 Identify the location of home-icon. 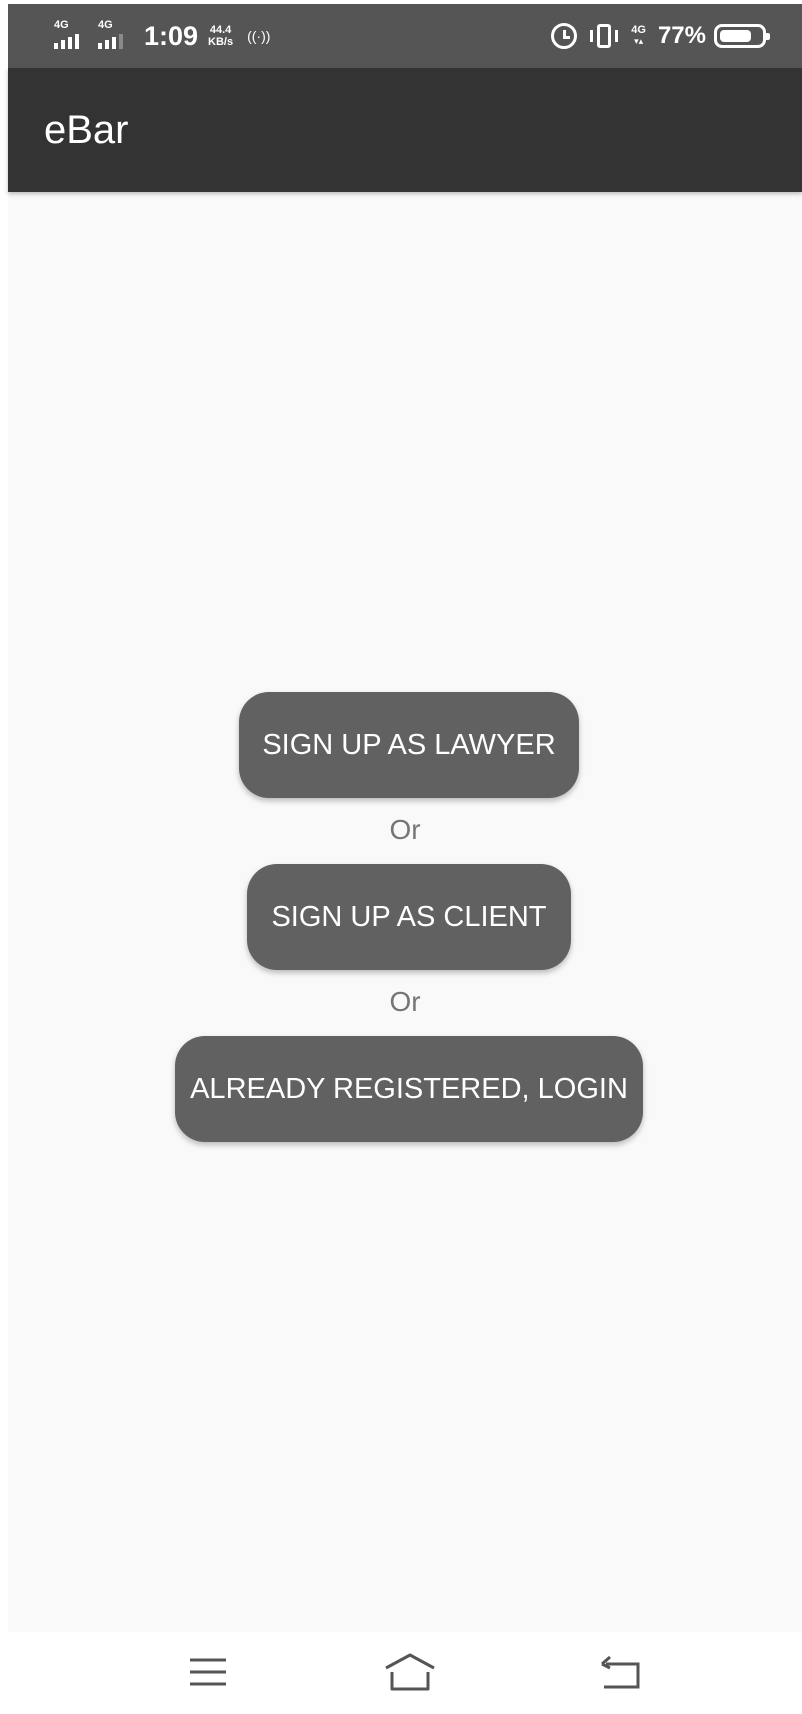
(410, 1672).